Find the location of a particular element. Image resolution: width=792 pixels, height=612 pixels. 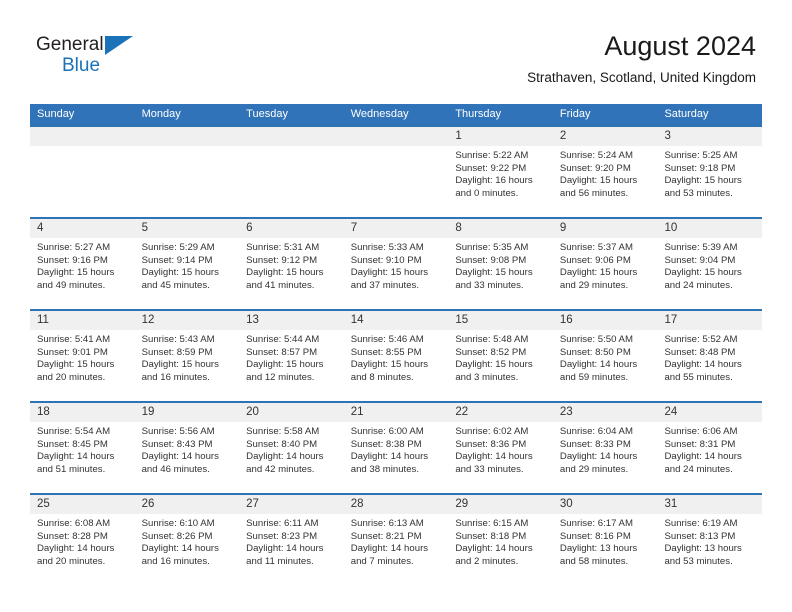

sunset-text: Sunset: 9:06 PM is located at coordinates (595, 260).